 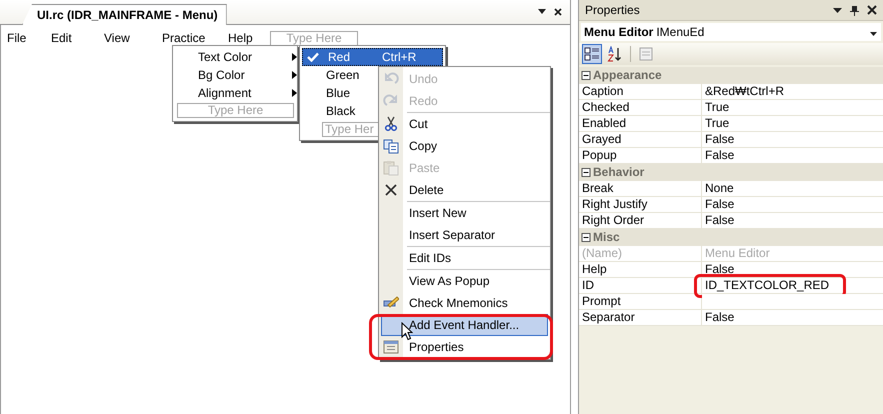 What do you see at coordinates (640, 205) in the screenshot?
I see `property-name: Right Justify` at bounding box center [640, 205].